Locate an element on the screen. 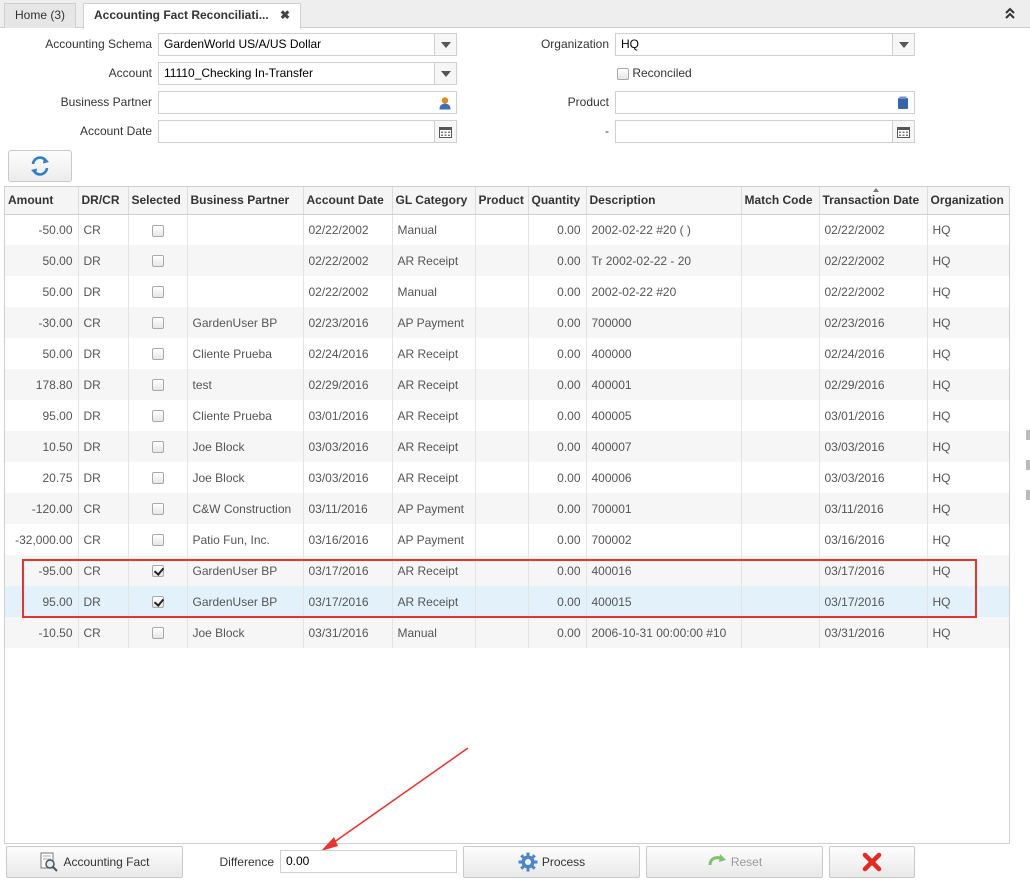 Image resolution: width=1030 pixels, height=882 pixels. double-chevron-up-icon is located at coordinates (1010, 13).